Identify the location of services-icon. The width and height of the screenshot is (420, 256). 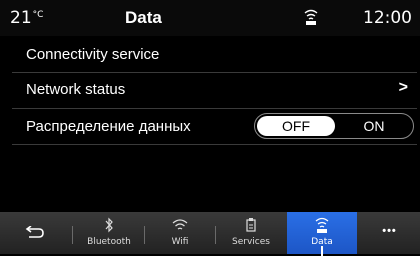
(251, 225).